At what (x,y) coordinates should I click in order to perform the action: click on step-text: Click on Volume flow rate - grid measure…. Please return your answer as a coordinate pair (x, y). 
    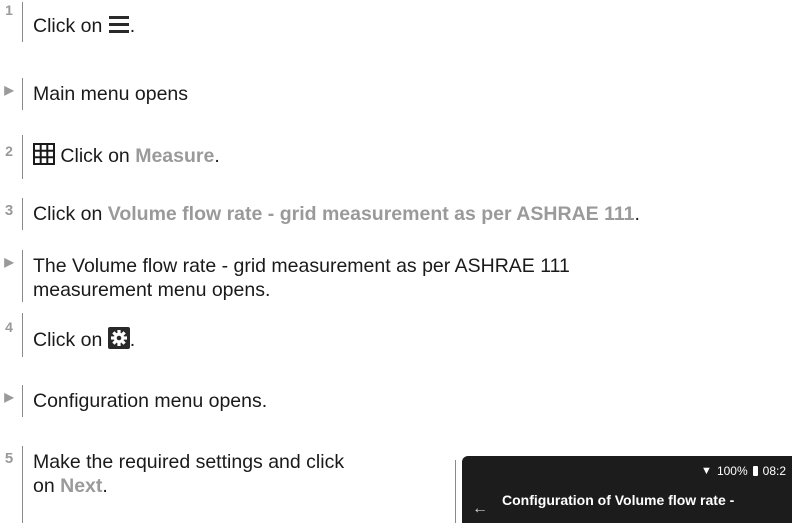
    Looking at the image, I should click on (336, 212).